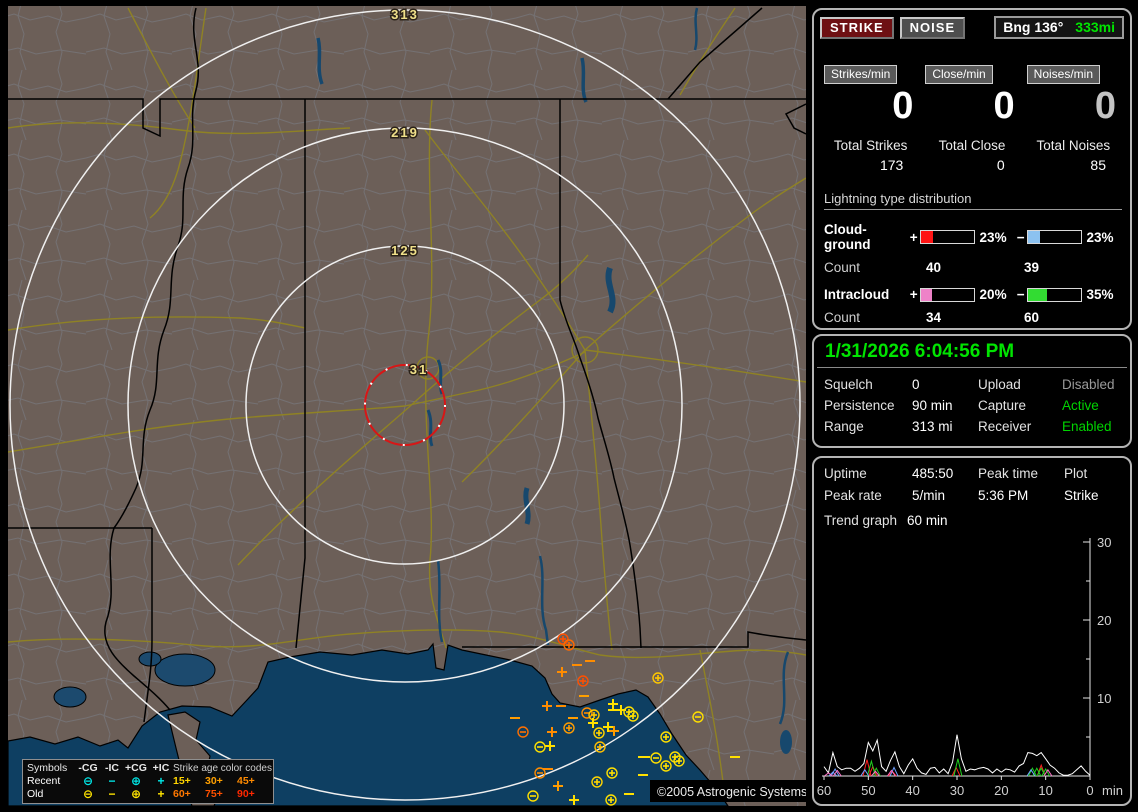 Image resolution: width=1138 pixels, height=812 pixels. I want to click on ring-distance-label: 313, so click(405, 14).